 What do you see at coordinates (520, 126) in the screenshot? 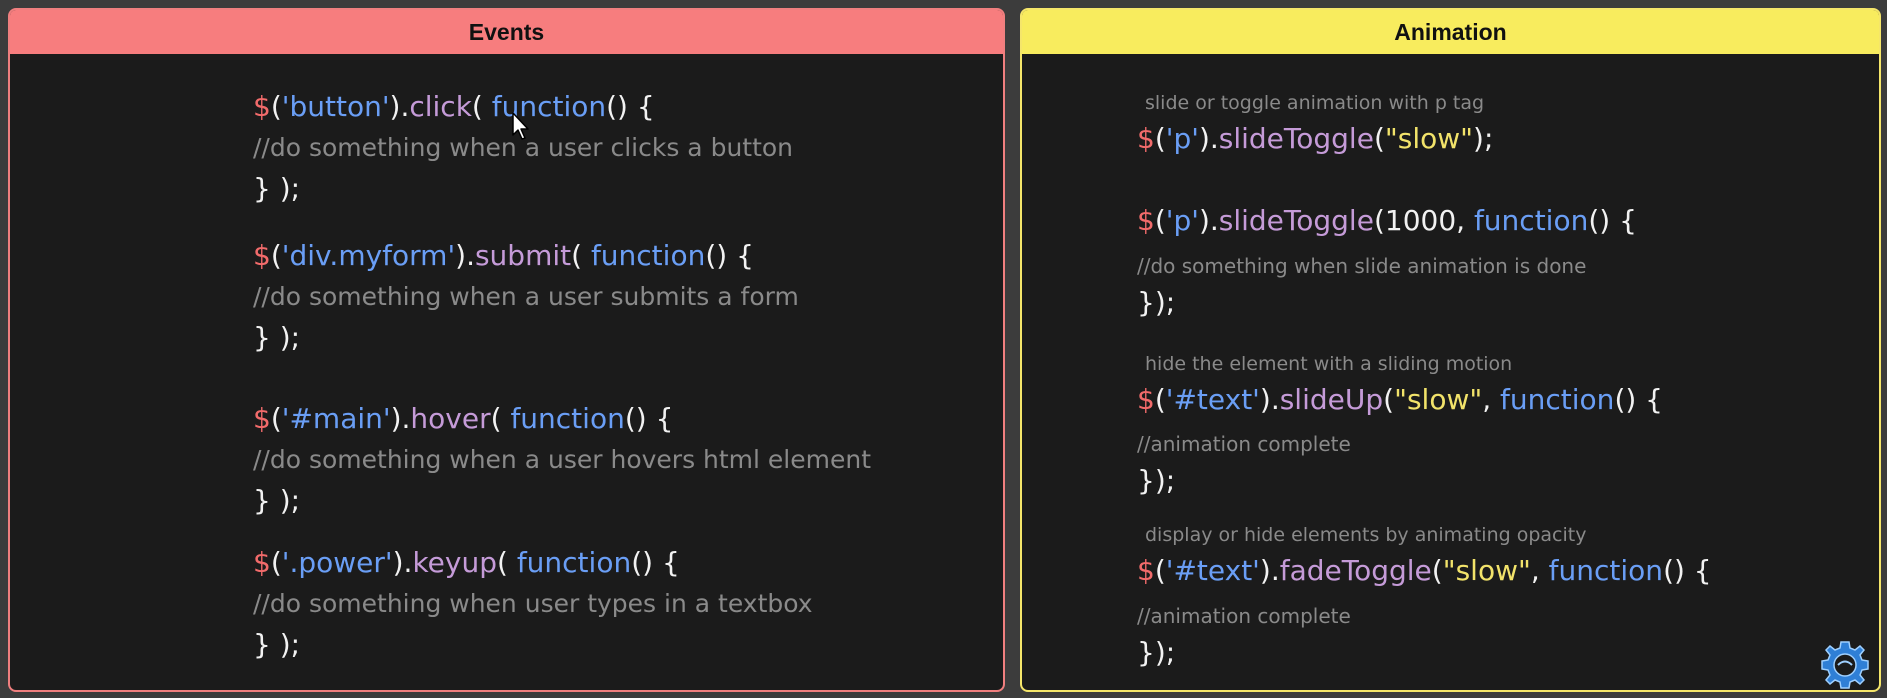
I see `mouse-pointer-icon` at bounding box center [520, 126].